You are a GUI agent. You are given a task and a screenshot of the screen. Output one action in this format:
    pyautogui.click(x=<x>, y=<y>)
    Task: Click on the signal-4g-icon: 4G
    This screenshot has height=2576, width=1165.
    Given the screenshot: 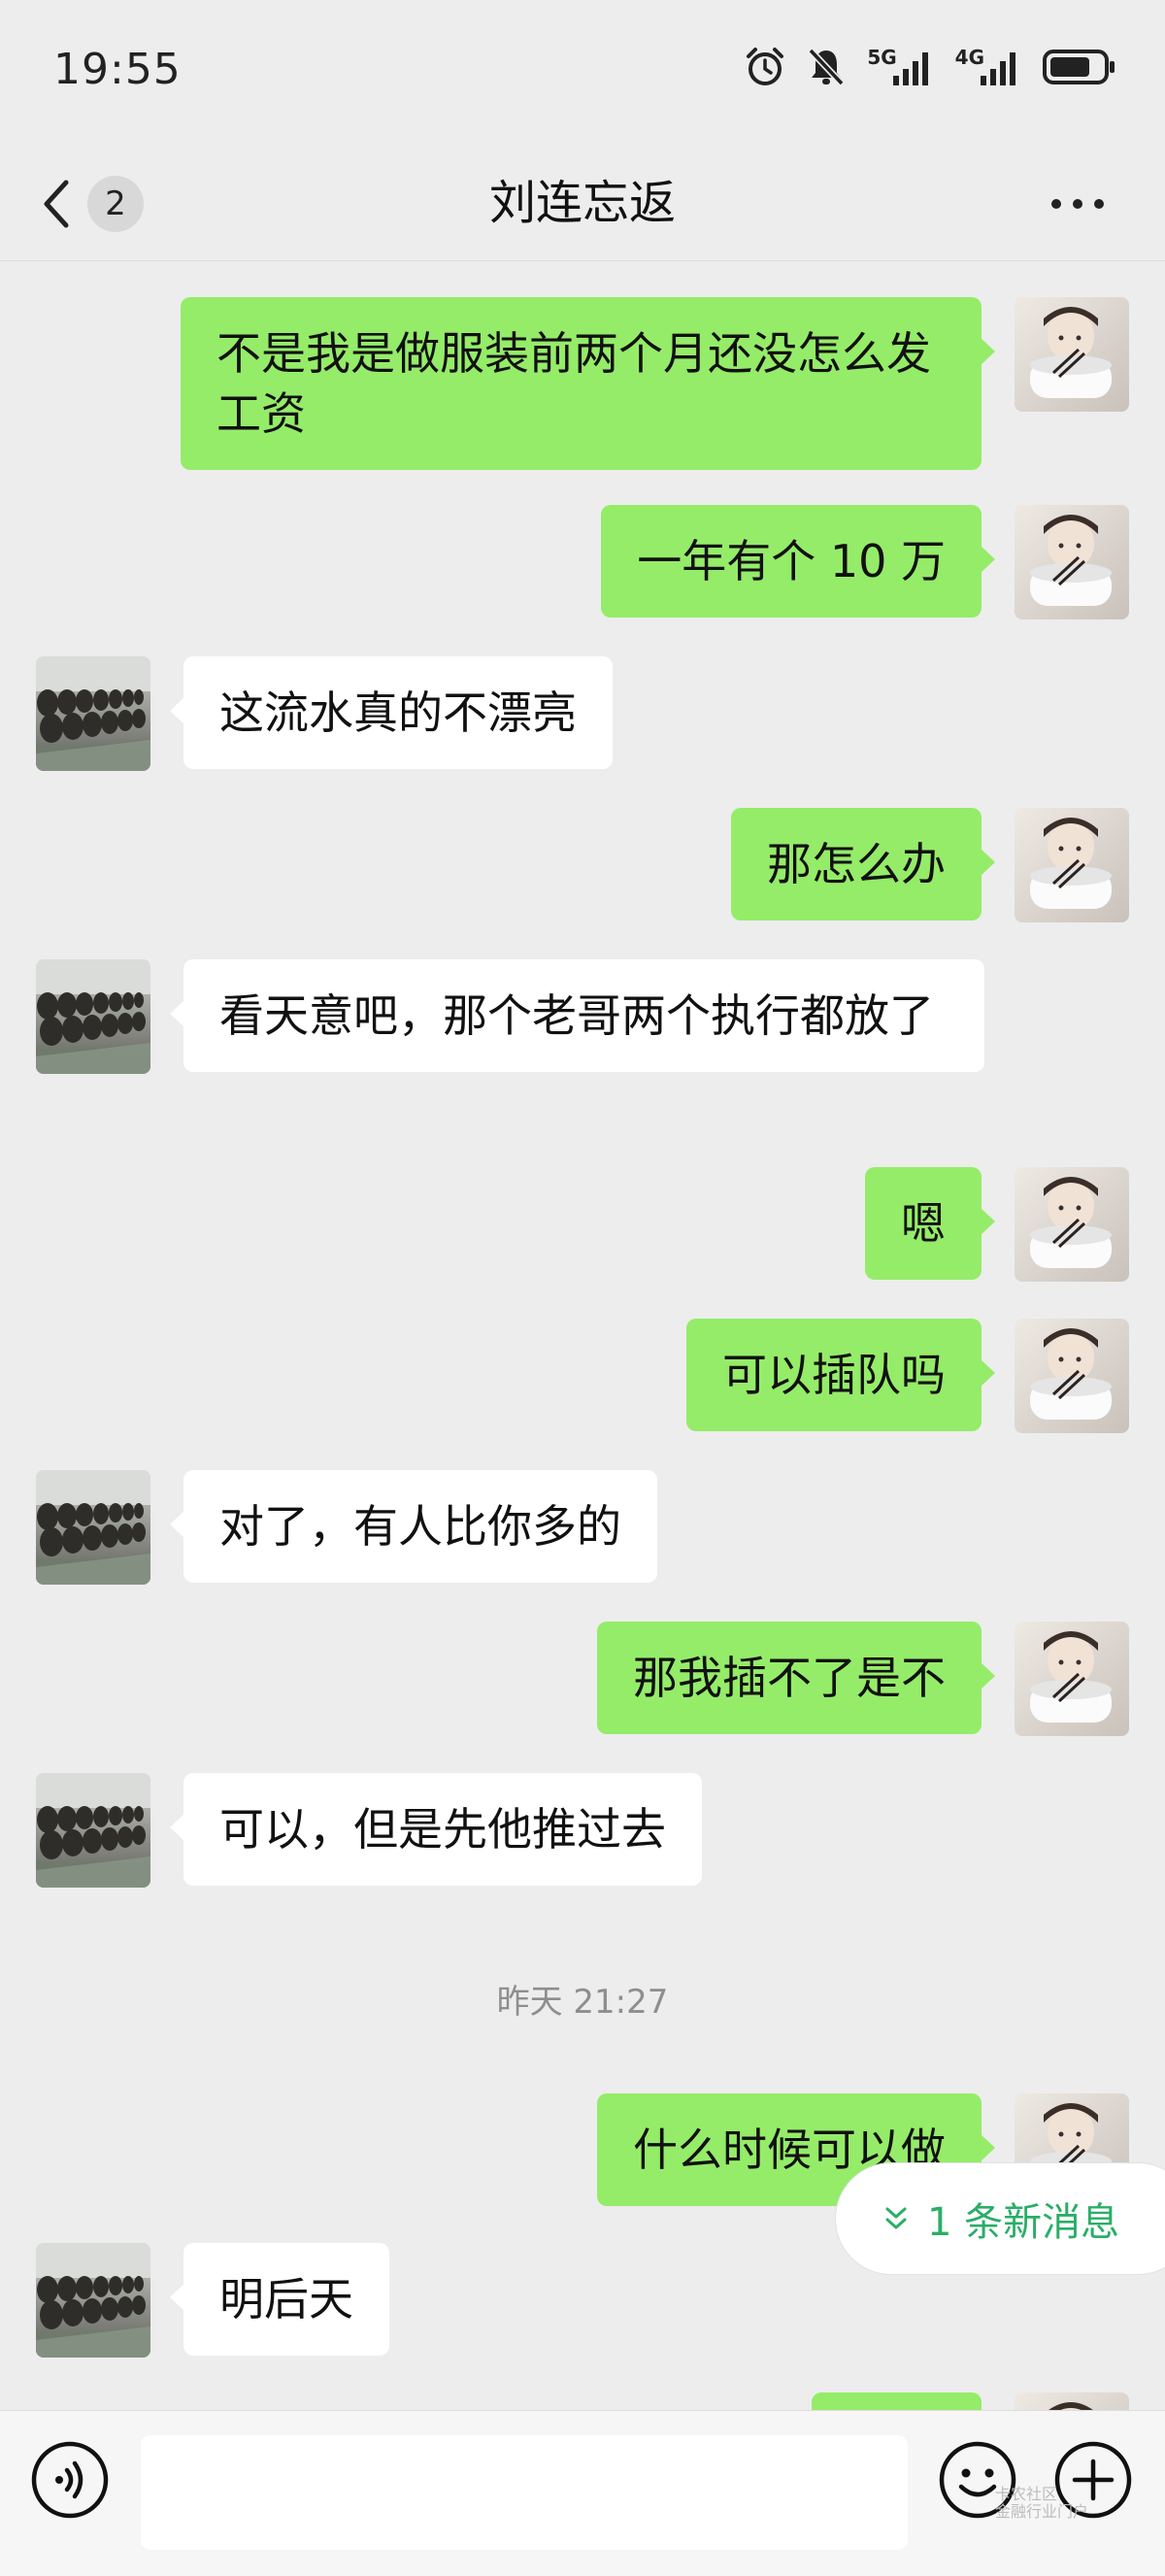 What is the action you would take?
    pyautogui.click(x=987, y=66)
    